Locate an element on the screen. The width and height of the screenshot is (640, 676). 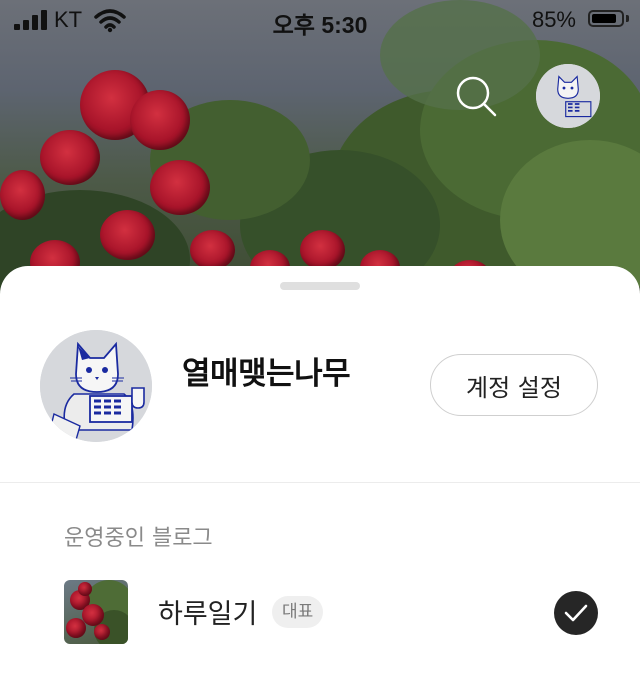
status-bar: KT 오후 5:30 85% is located at coordinates (320, 22).